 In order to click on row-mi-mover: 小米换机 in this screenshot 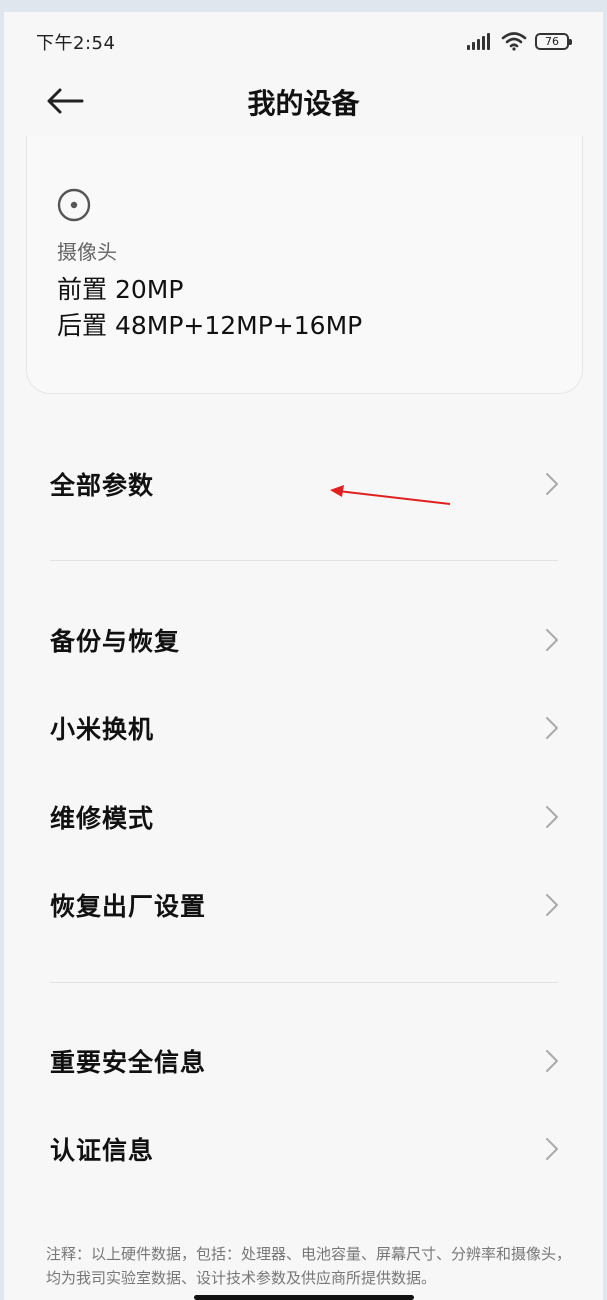, I will do `click(303, 728)`.